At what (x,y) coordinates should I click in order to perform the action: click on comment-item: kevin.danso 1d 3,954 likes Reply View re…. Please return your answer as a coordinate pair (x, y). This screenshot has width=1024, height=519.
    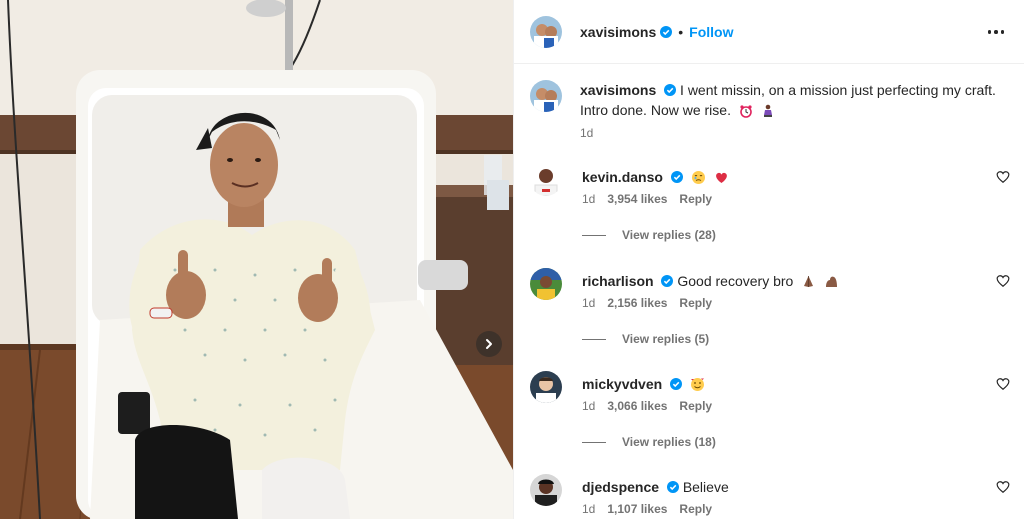
    Looking at the image, I should click on (770, 203).